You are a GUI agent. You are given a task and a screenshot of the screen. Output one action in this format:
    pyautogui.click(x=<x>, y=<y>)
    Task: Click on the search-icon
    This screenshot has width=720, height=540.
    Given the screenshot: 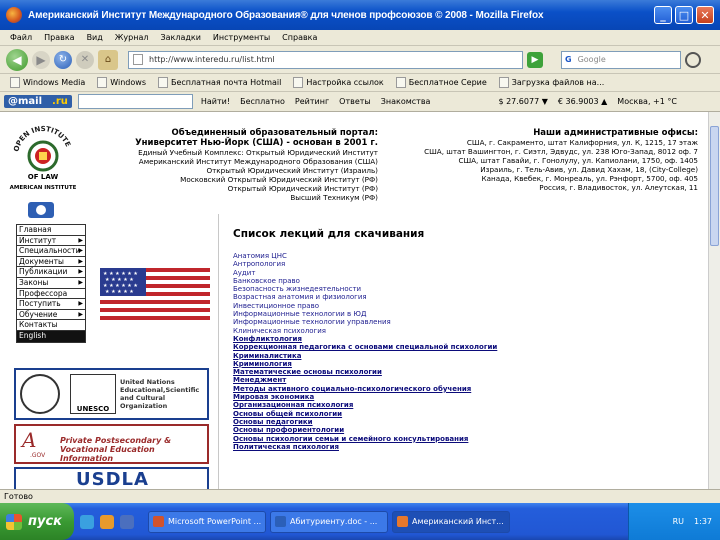 What is the action you would take?
    pyautogui.click(x=693, y=59)
    